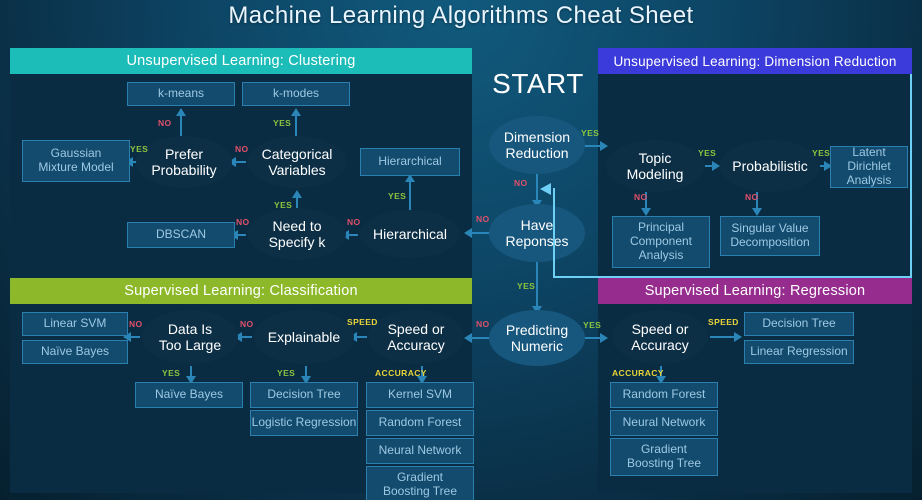 The image size is (922, 500). I want to click on node-speed-or-accuracy-regression: Speed or Accuracy, so click(660, 337).